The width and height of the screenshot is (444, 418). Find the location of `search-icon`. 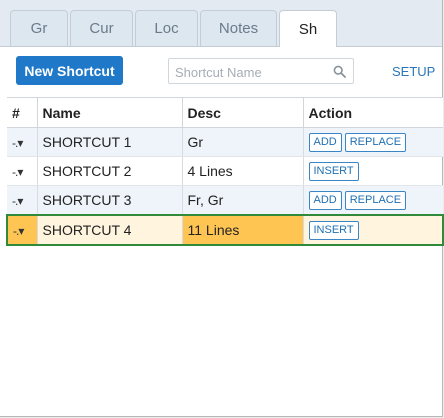

search-icon is located at coordinates (339, 71).